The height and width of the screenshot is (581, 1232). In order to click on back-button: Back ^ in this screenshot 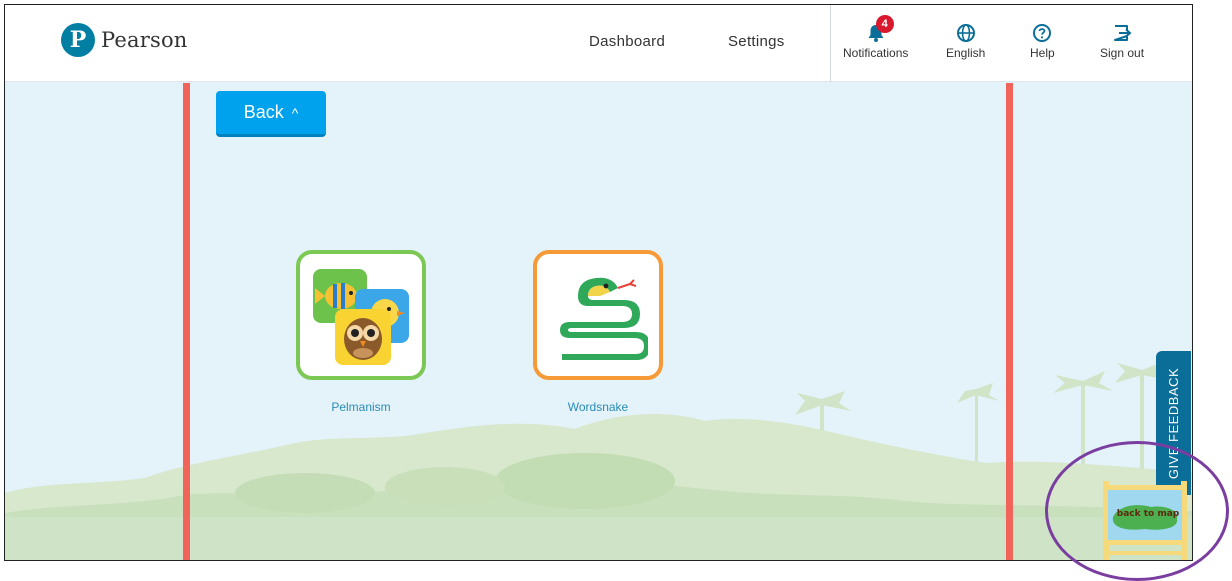, I will do `click(271, 114)`.